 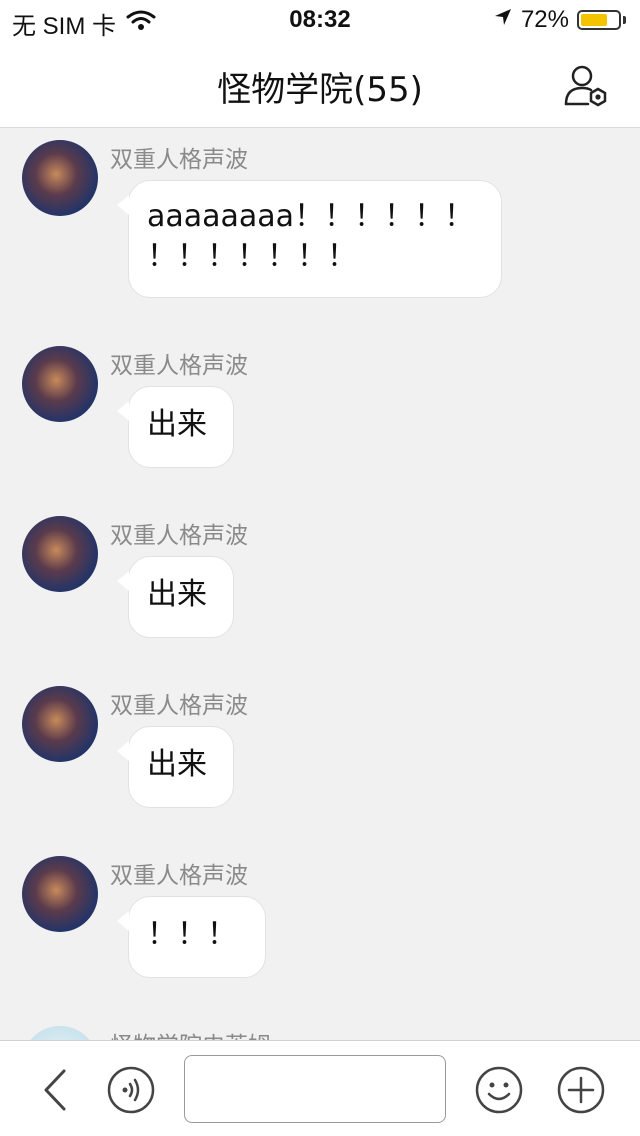 I want to click on group-settings-icon, so click(x=587, y=85).